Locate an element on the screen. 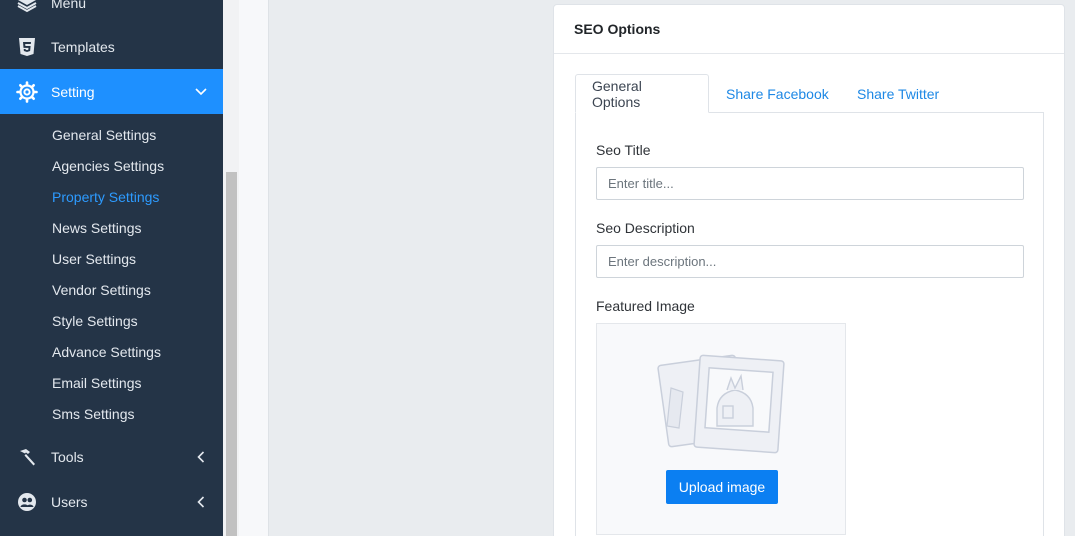 This screenshot has width=1075, height=536. sidebar-subitem-email-settings: Email Settings is located at coordinates (96, 383).